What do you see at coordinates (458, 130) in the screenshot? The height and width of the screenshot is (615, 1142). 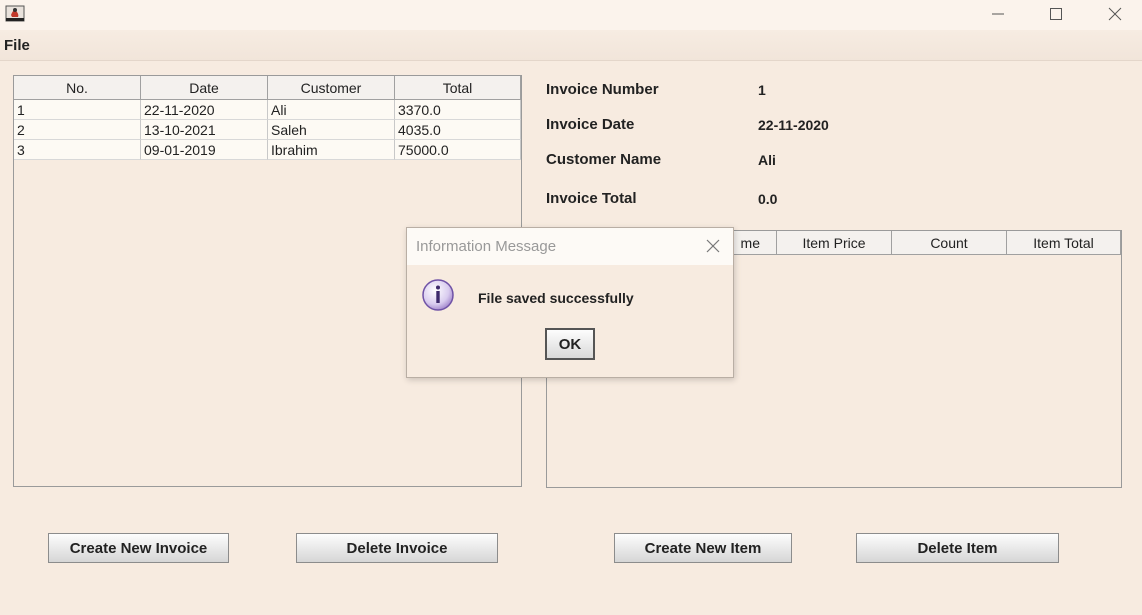 I see `cell-total: 4035.0` at bounding box center [458, 130].